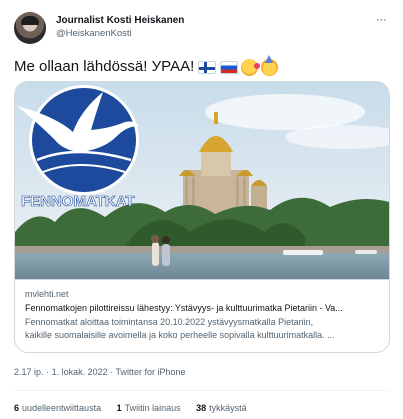 Image resolution: width=403 pixels, height=419 pixels. I want to click on retweets-stat: 6 uudelleentwiittausta, so click(57, 408).